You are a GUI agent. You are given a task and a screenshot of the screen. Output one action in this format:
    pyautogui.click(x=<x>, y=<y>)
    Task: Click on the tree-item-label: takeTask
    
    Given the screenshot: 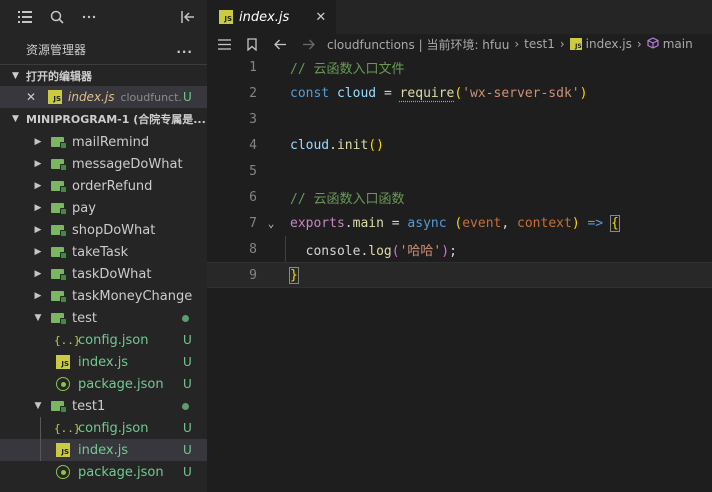 What is the action you would take?
    pyautogui.click(x=100, y=252)
    